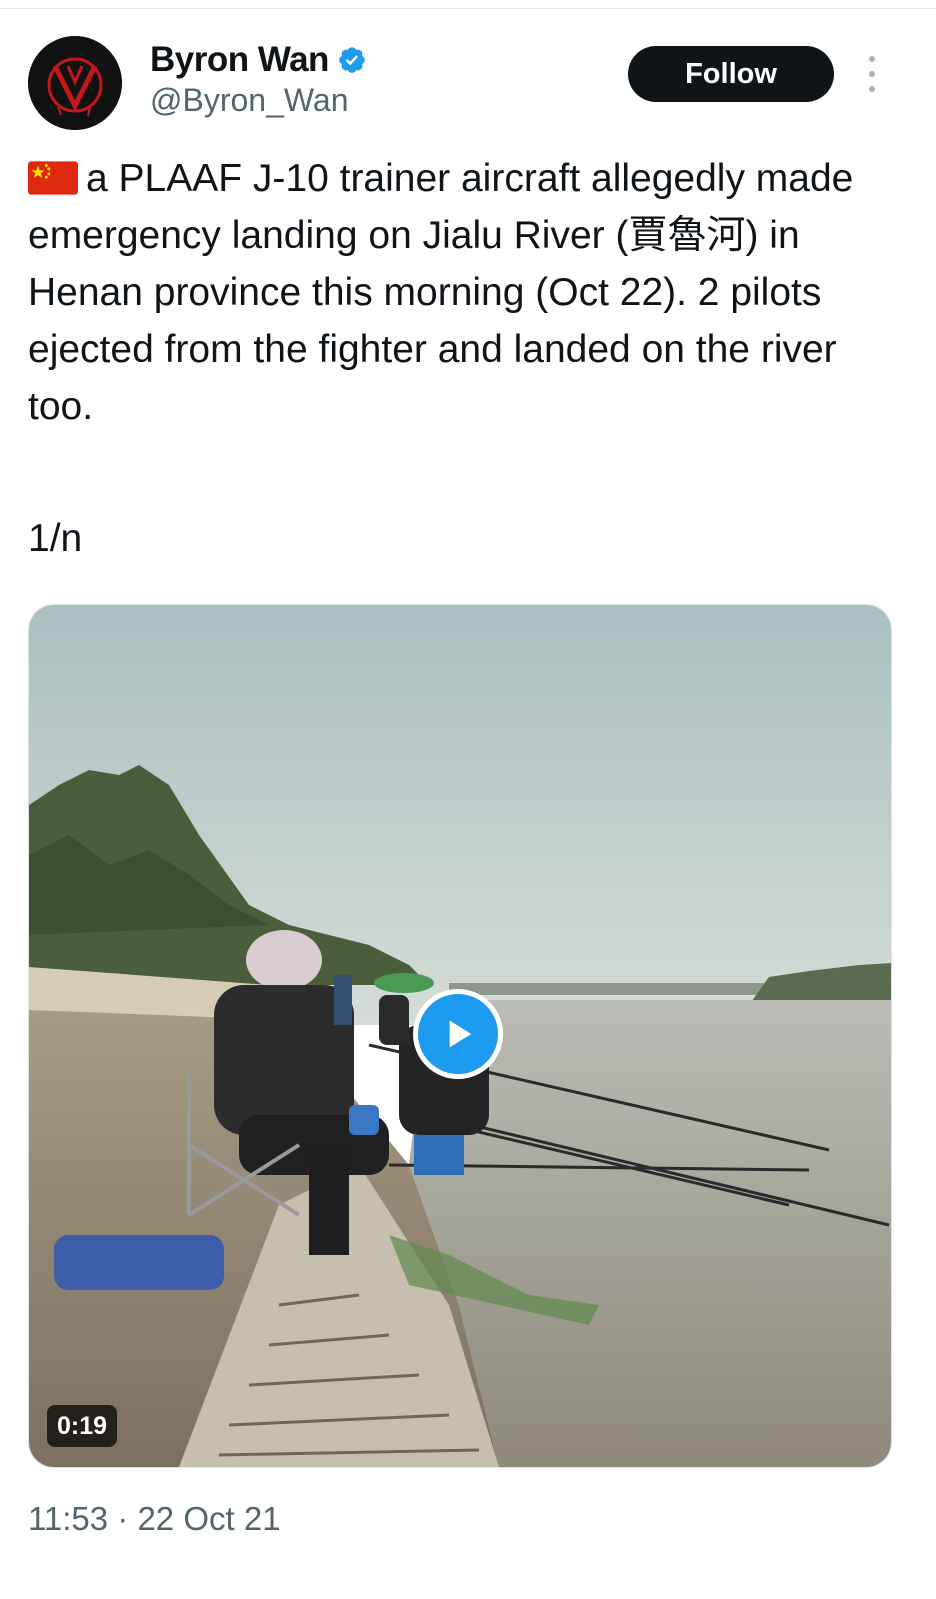  Describe the element at coordinates (872, 74) in the screenshot. I see `more-vertical-icon` at that location.